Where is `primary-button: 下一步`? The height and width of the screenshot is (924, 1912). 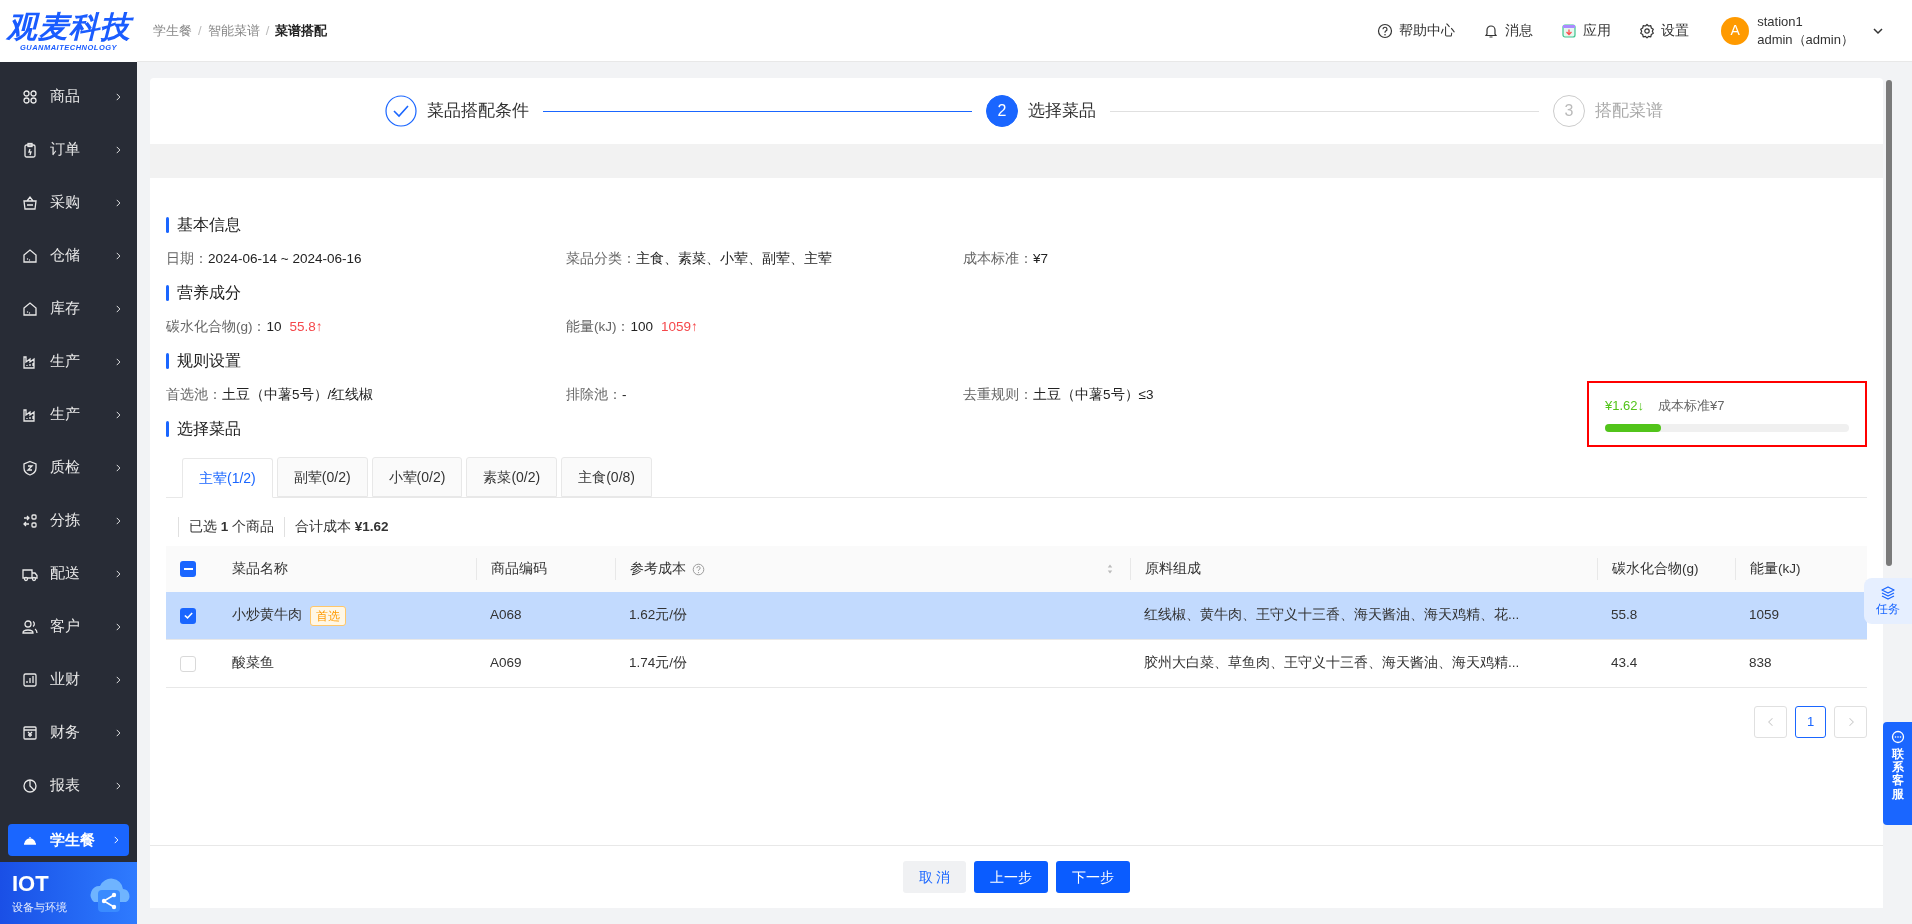 primary-button: 下一步 is located at coordinates (1093, 877).